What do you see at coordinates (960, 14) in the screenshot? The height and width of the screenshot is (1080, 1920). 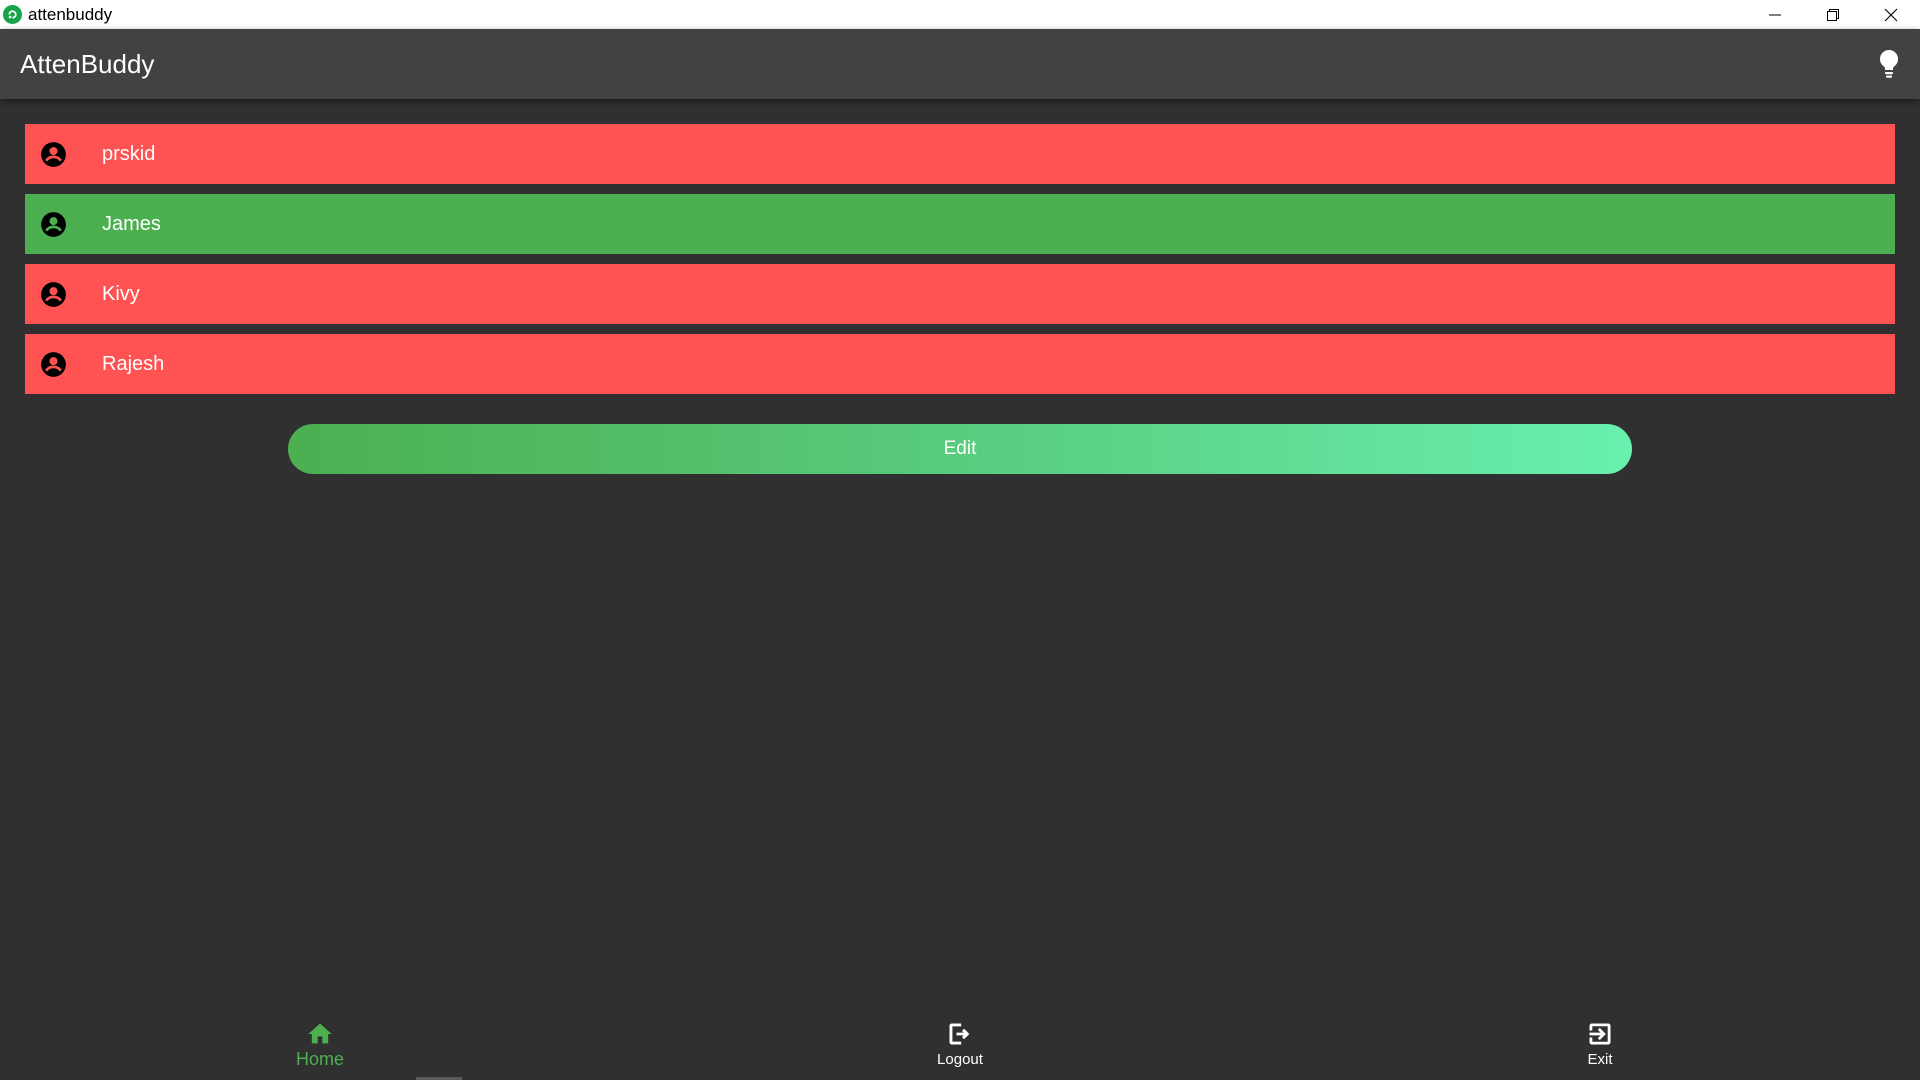 I see `window-titlebar: attenbuddy` at bounding box center [960, 14].